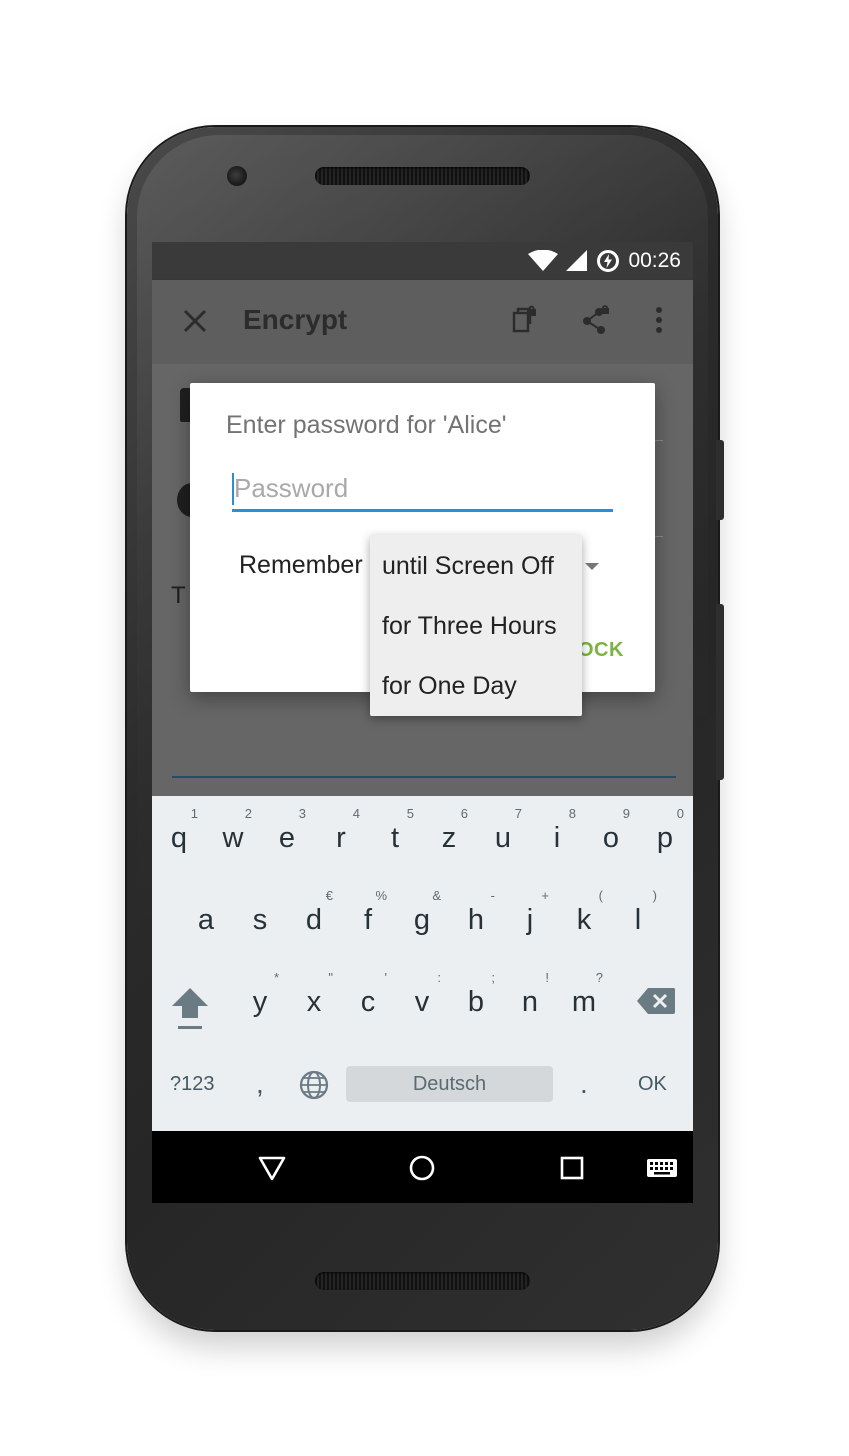 This screenshot has width=849, height=1456. I want to click on key-label: a, so click(206, 920).